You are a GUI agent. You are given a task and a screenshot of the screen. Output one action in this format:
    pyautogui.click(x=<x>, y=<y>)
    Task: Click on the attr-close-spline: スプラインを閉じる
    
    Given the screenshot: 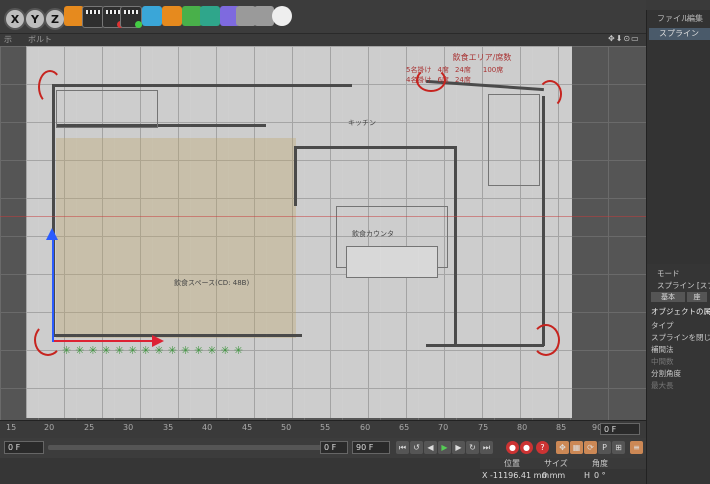 What is the action you would take?
    pyautogui.click(x=680, y=337)
    